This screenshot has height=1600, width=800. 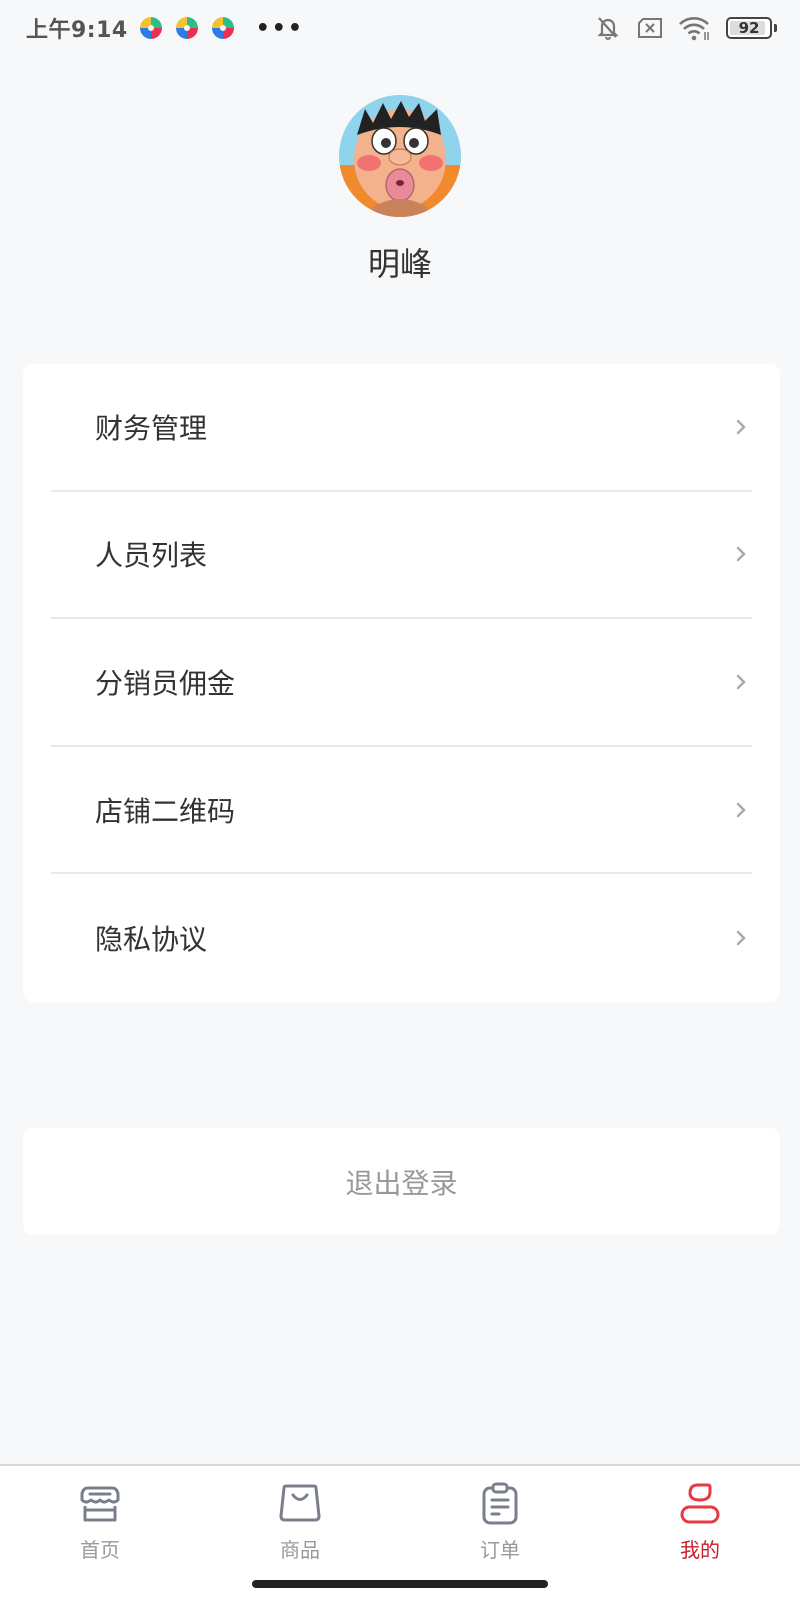 What do you see at coordinates (694, 29) in the screenshot?
I see `wifi-icon` at bounding box center [694, 29].